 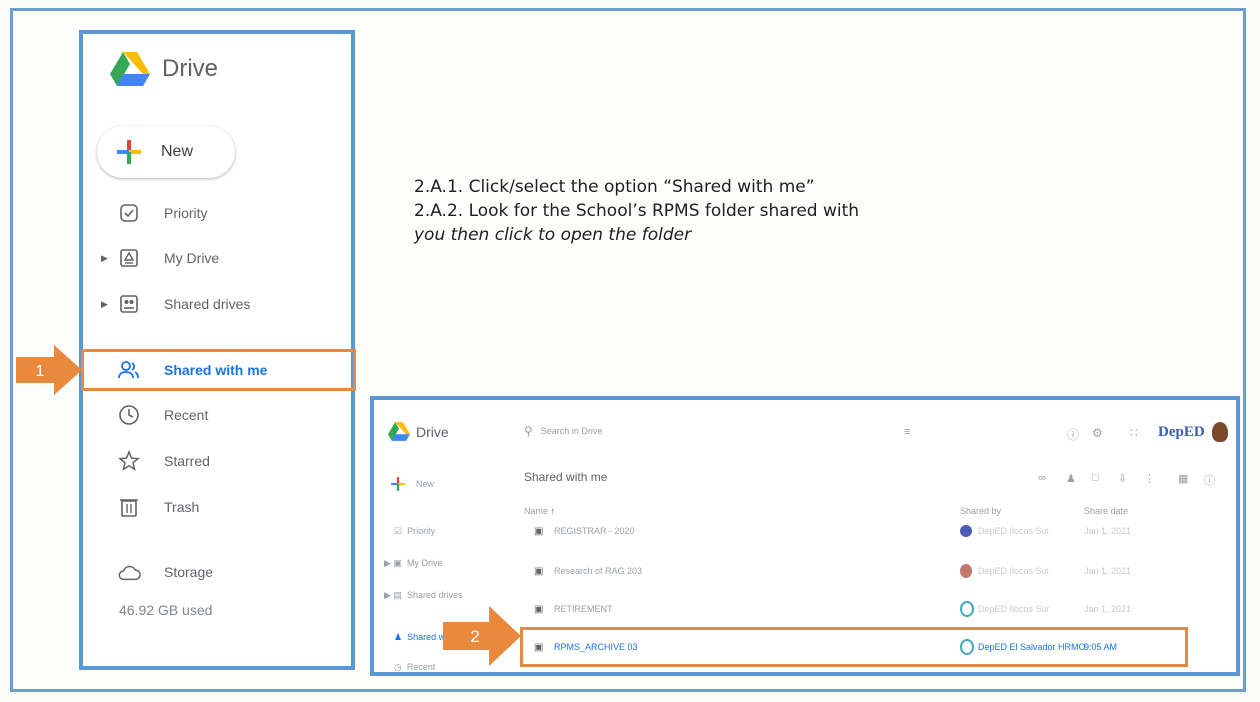 I want to click on rpms-folder-highlight, so click(x=854, y=647).